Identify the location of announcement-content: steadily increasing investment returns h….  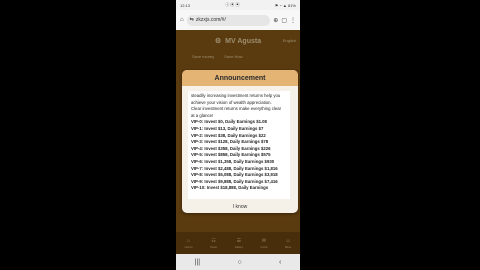
(239, 145).